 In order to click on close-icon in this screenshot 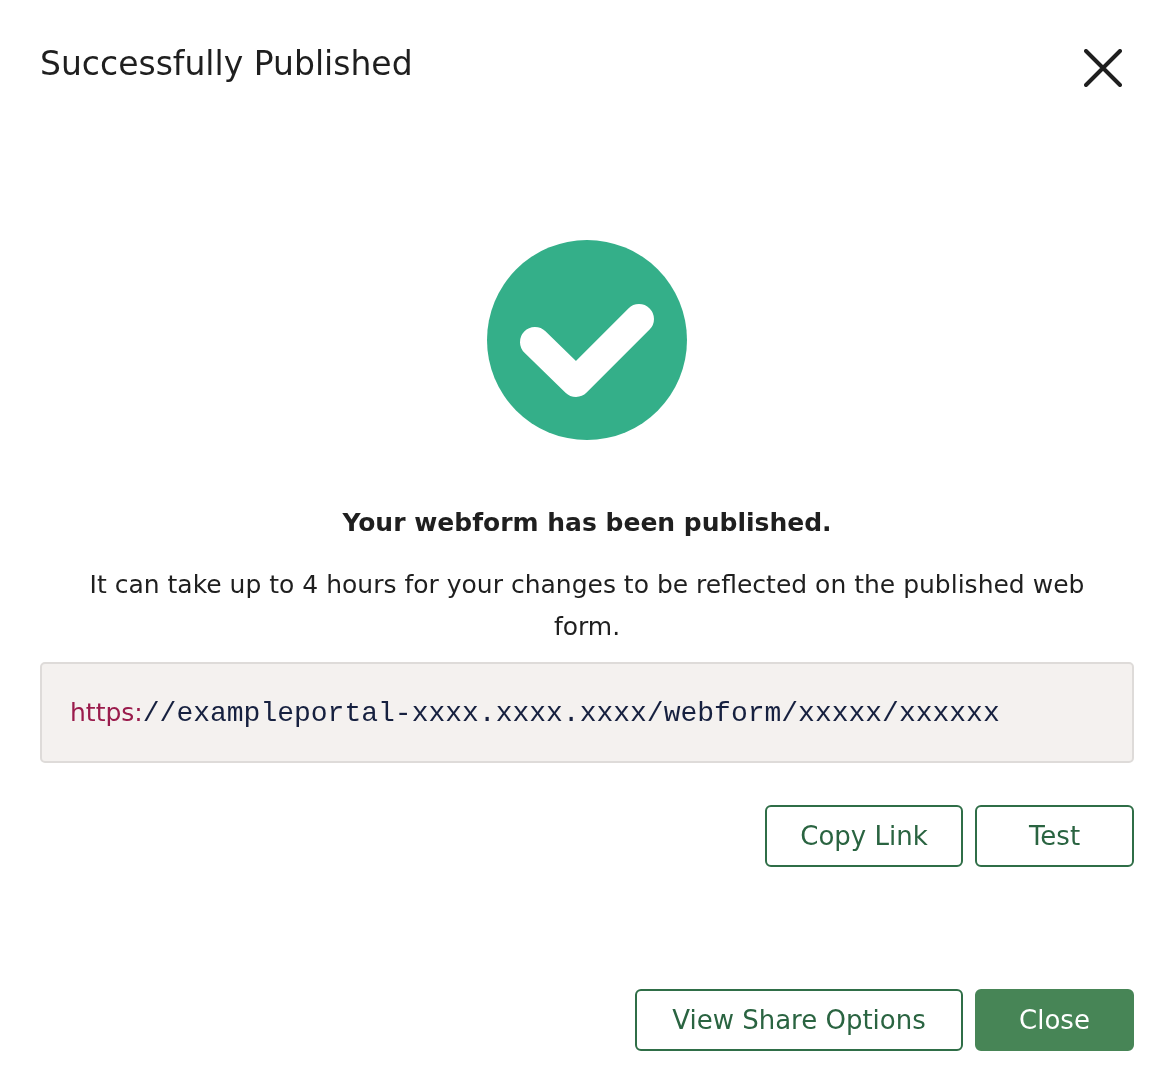, I will do `click(1103, 68)`.